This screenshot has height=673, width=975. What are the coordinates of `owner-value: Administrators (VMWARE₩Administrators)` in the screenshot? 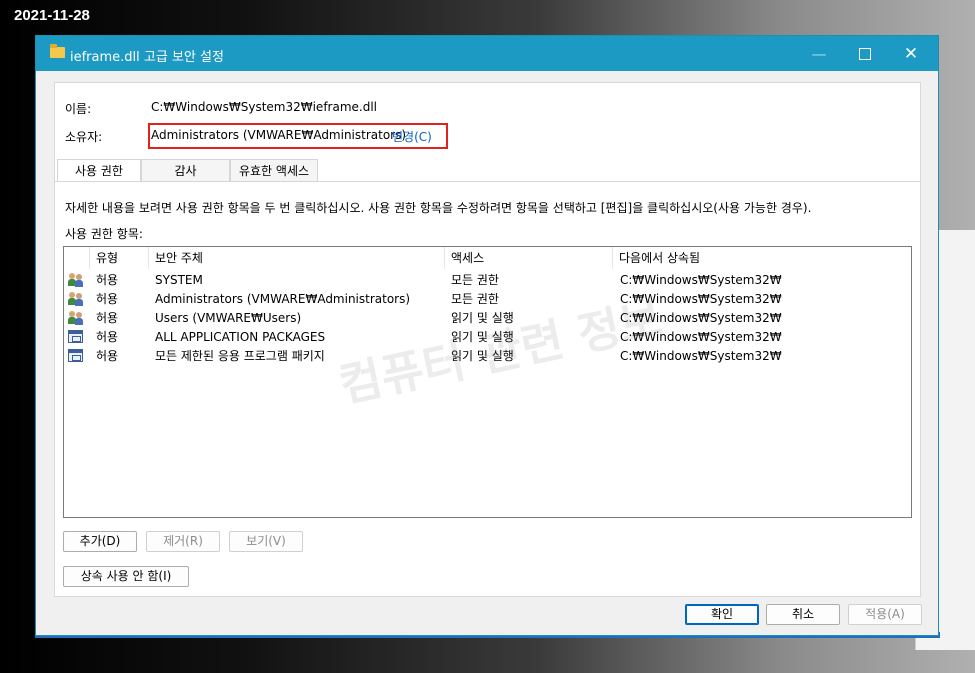 It's located at (279, 135).